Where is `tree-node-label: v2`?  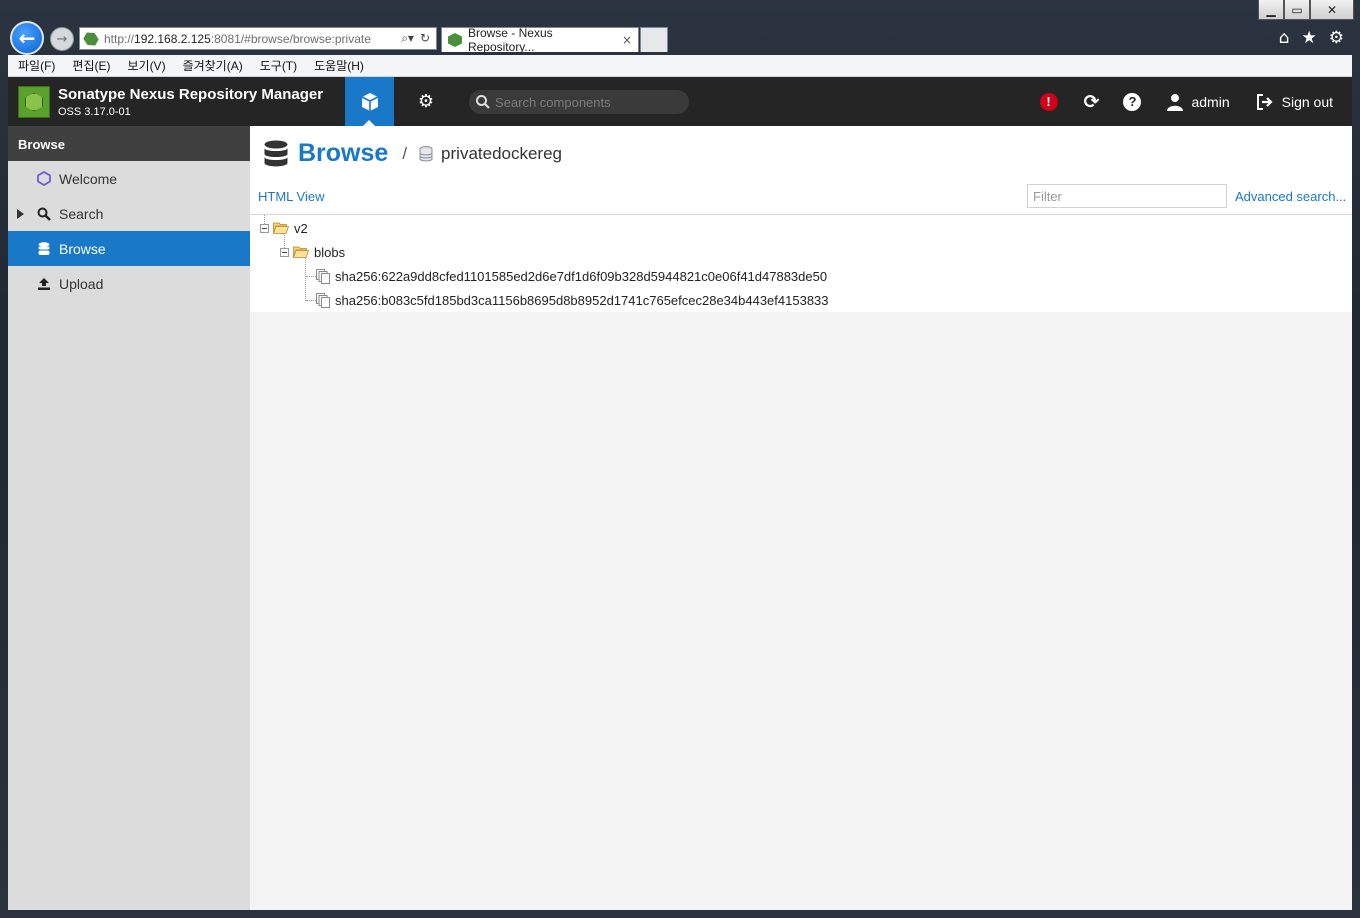 tree-node-label: v2 is located at coordinates (301, 228).